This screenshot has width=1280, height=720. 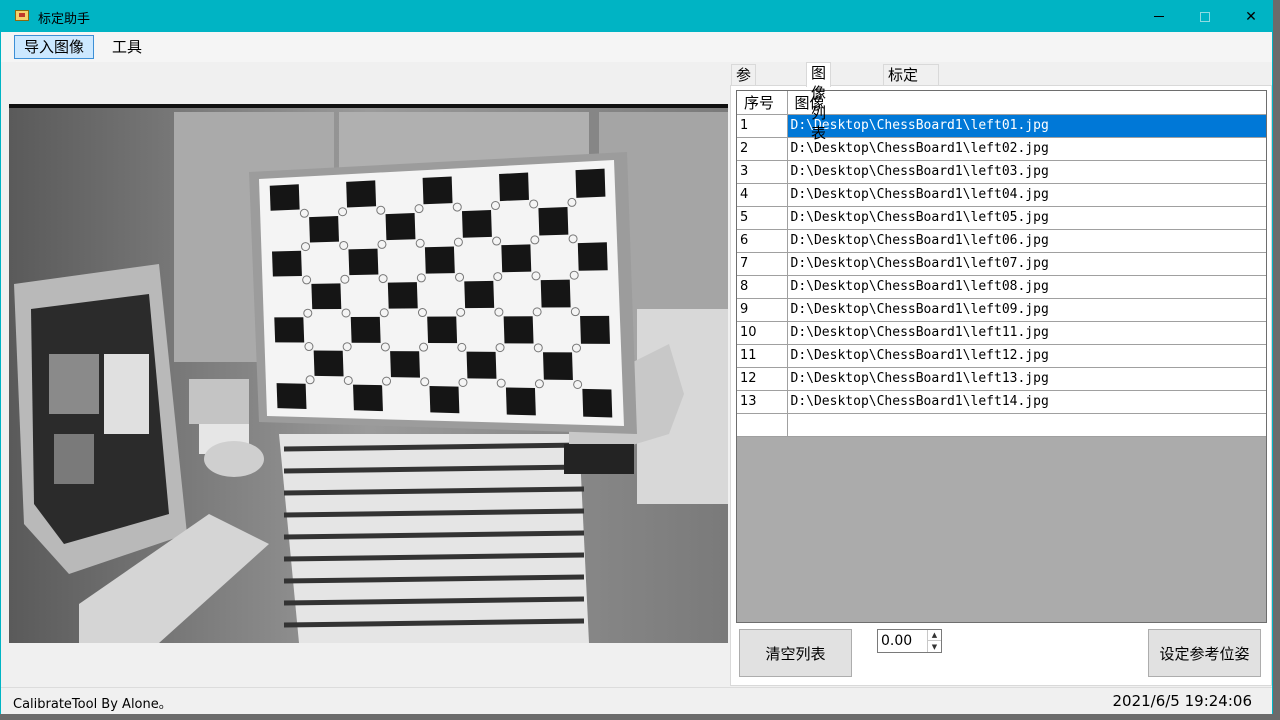 I want to click on spinner-arrows: ▲ ▼, so click(x=934, y=641).